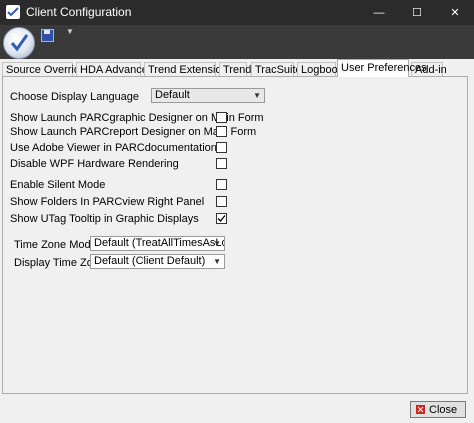  I want to click on display-language-select: Default ▼, so click(208, 95).